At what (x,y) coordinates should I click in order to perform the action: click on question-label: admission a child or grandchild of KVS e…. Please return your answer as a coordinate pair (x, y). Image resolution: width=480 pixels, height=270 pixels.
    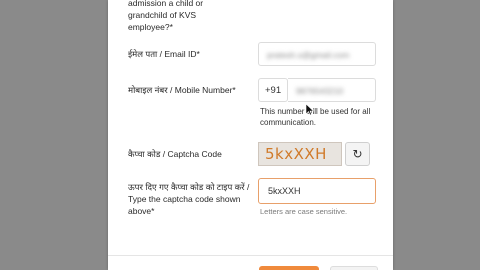
    Looking at the image, I should click on (166, 16).